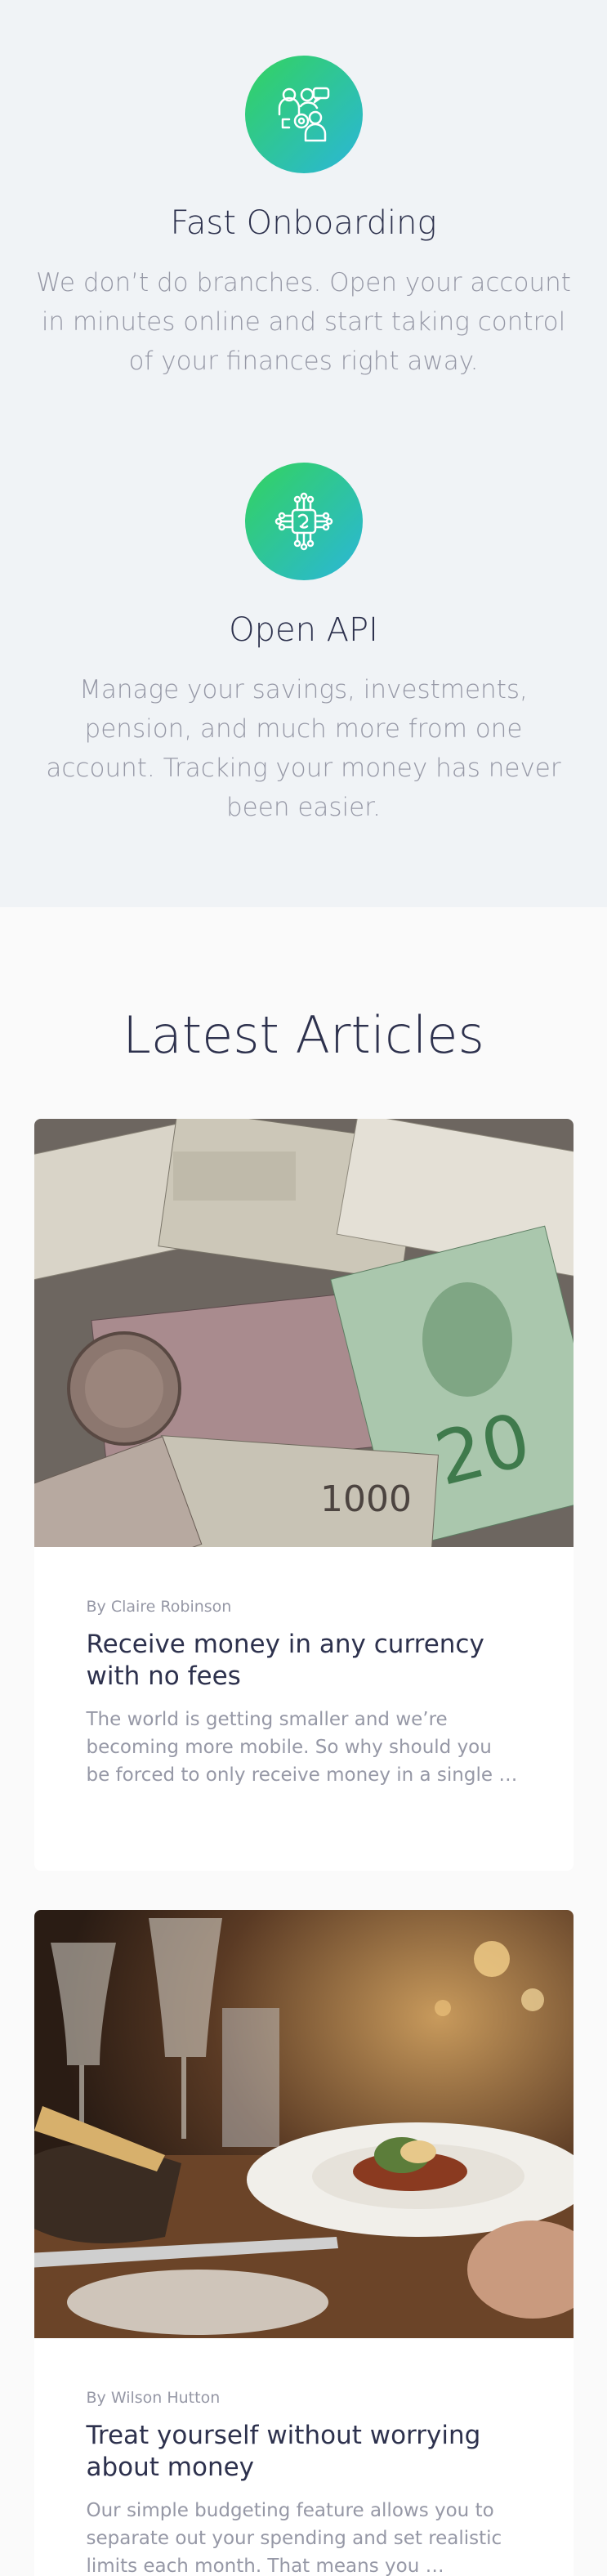 The image size is (607, 2576). I want to click on article-author: By Claire Robinson, so click(159, 1607).